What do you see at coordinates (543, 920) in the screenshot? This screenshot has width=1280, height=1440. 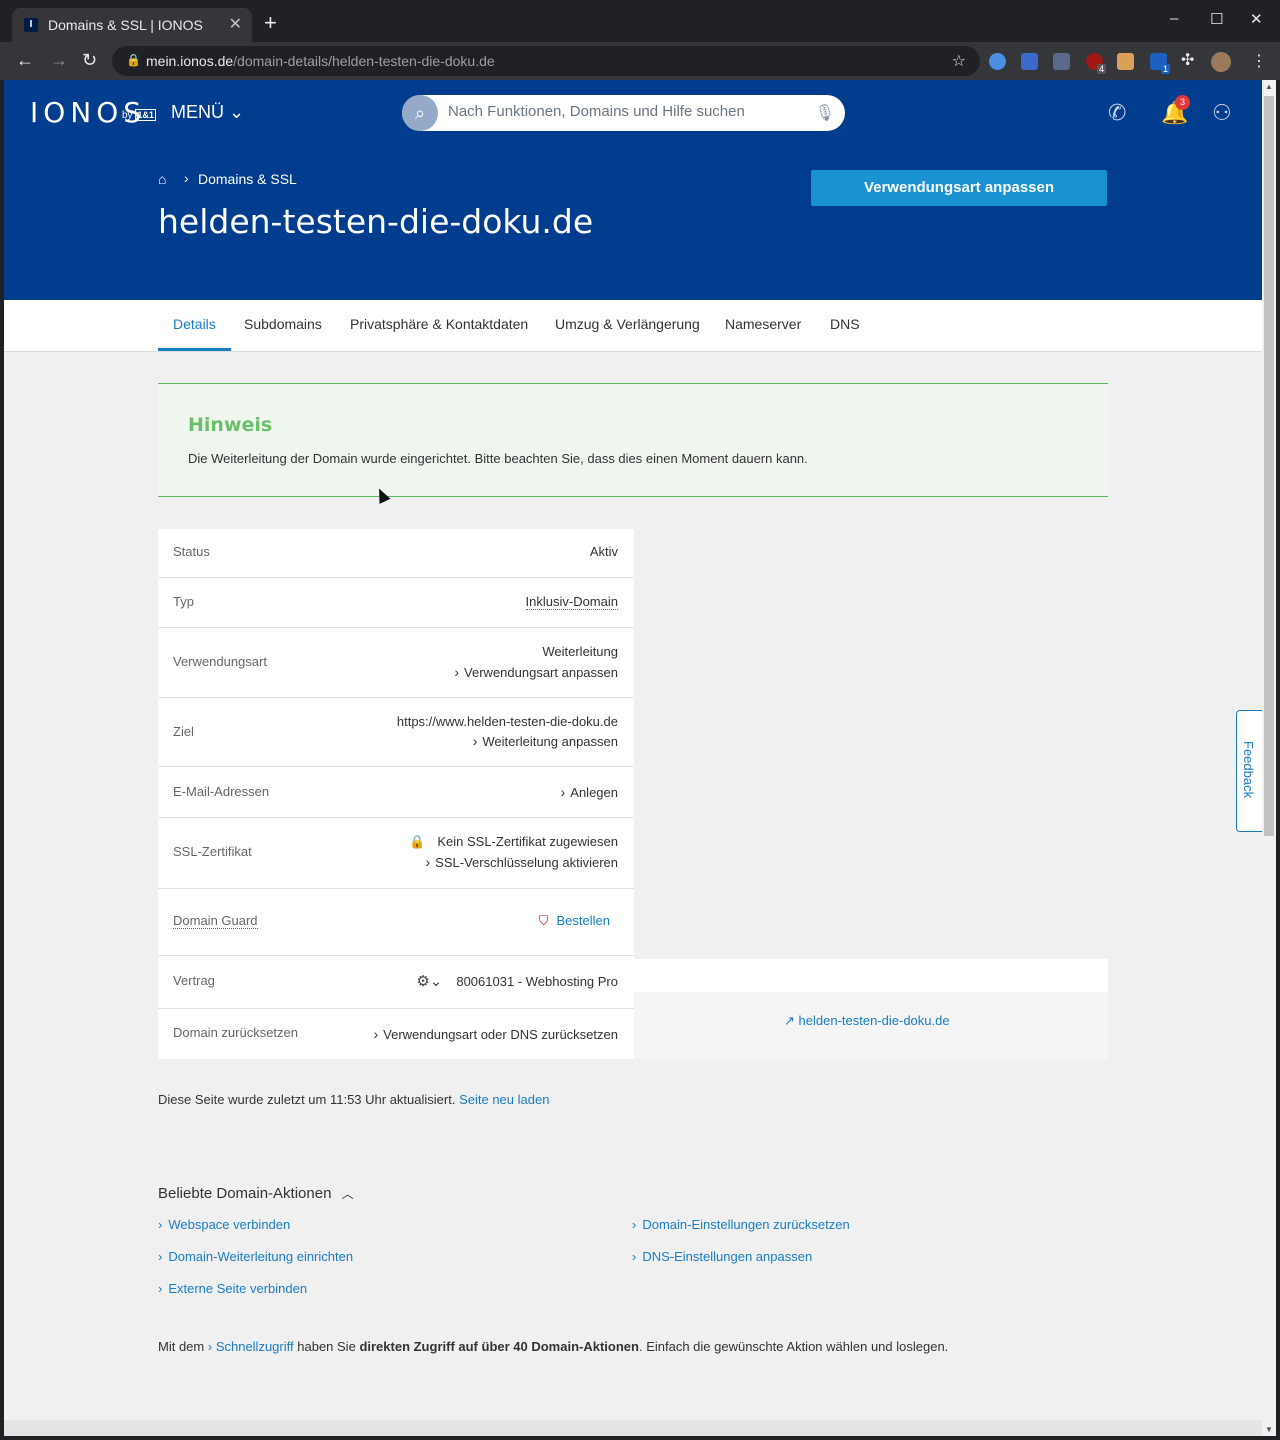 I see `shield-icon: ⛉` at bounding box center [543, 920].